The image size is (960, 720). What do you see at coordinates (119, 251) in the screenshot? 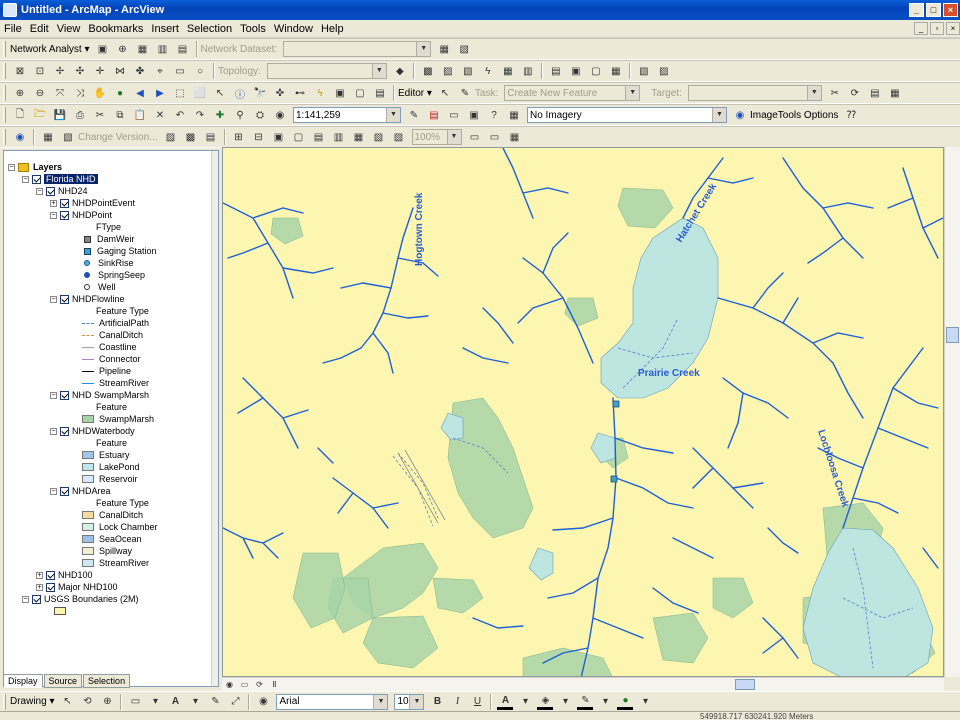
I see `legend-item: Gaging Station` at bounding box center [119, 251].